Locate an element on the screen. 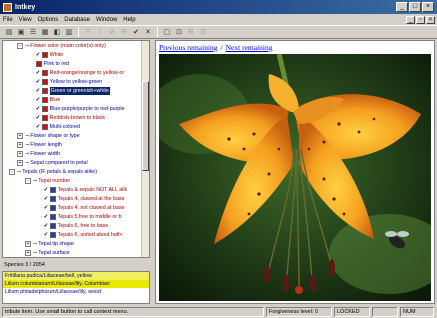 This screenshot has width=437, height=318. mdi-restore-button: ▫ is located at coordinates (420, 19).